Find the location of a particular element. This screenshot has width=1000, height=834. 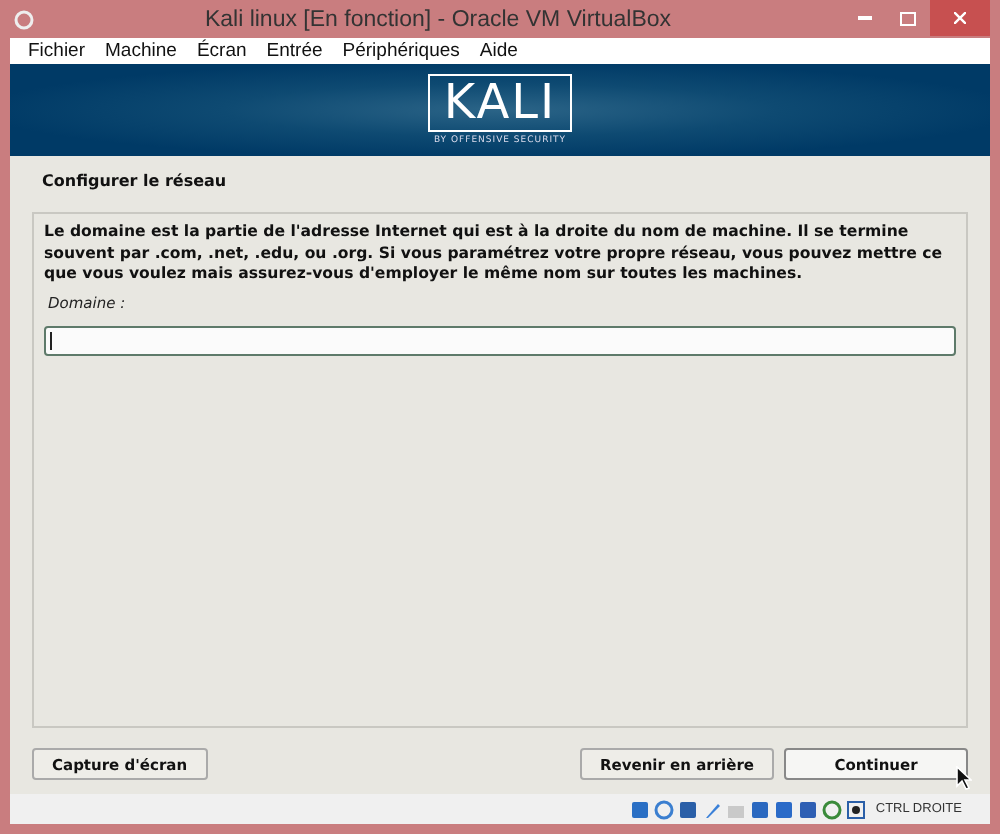

menu-item: Écran is located at coordinates (221, 51).